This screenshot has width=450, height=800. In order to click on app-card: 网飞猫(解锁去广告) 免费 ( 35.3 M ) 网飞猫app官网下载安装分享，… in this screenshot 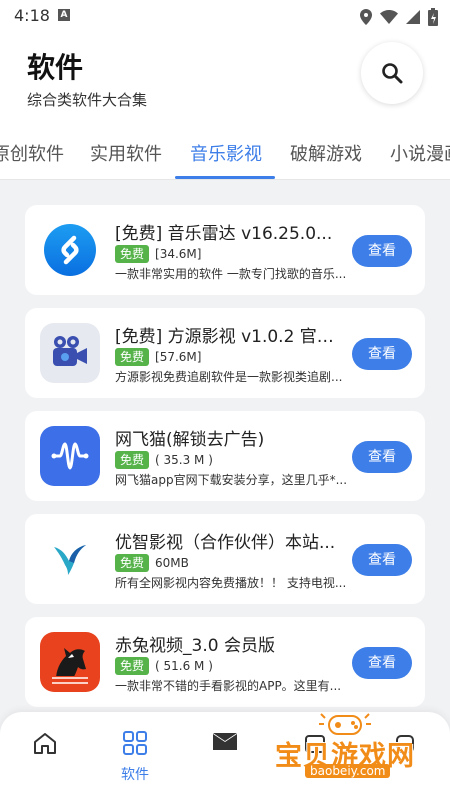, I will do `click(225, 456)`.